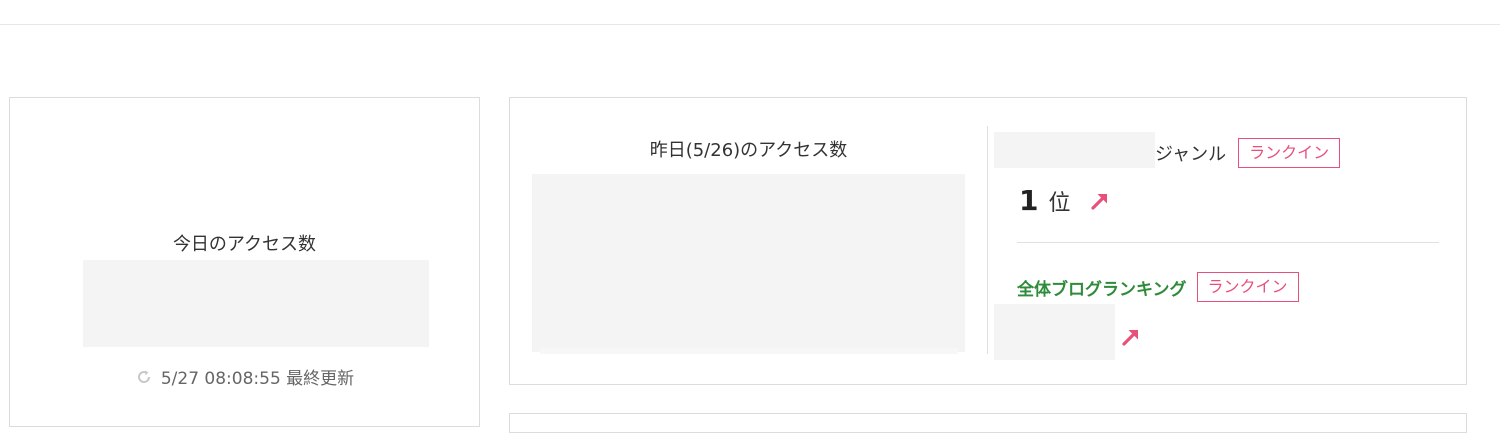 Image resolution: width=1500 pixels, height=433 pixels. I want to click on next-card, so click(988, 423).